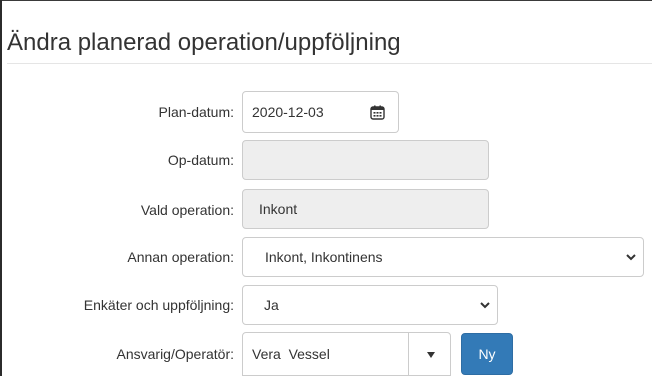 This screenshot has width=652, height=376. What do you see at coordinates (200, 160) in the screenshot?
I see `op-datum-label: Op-datum:` at bounding box center [200, 160].